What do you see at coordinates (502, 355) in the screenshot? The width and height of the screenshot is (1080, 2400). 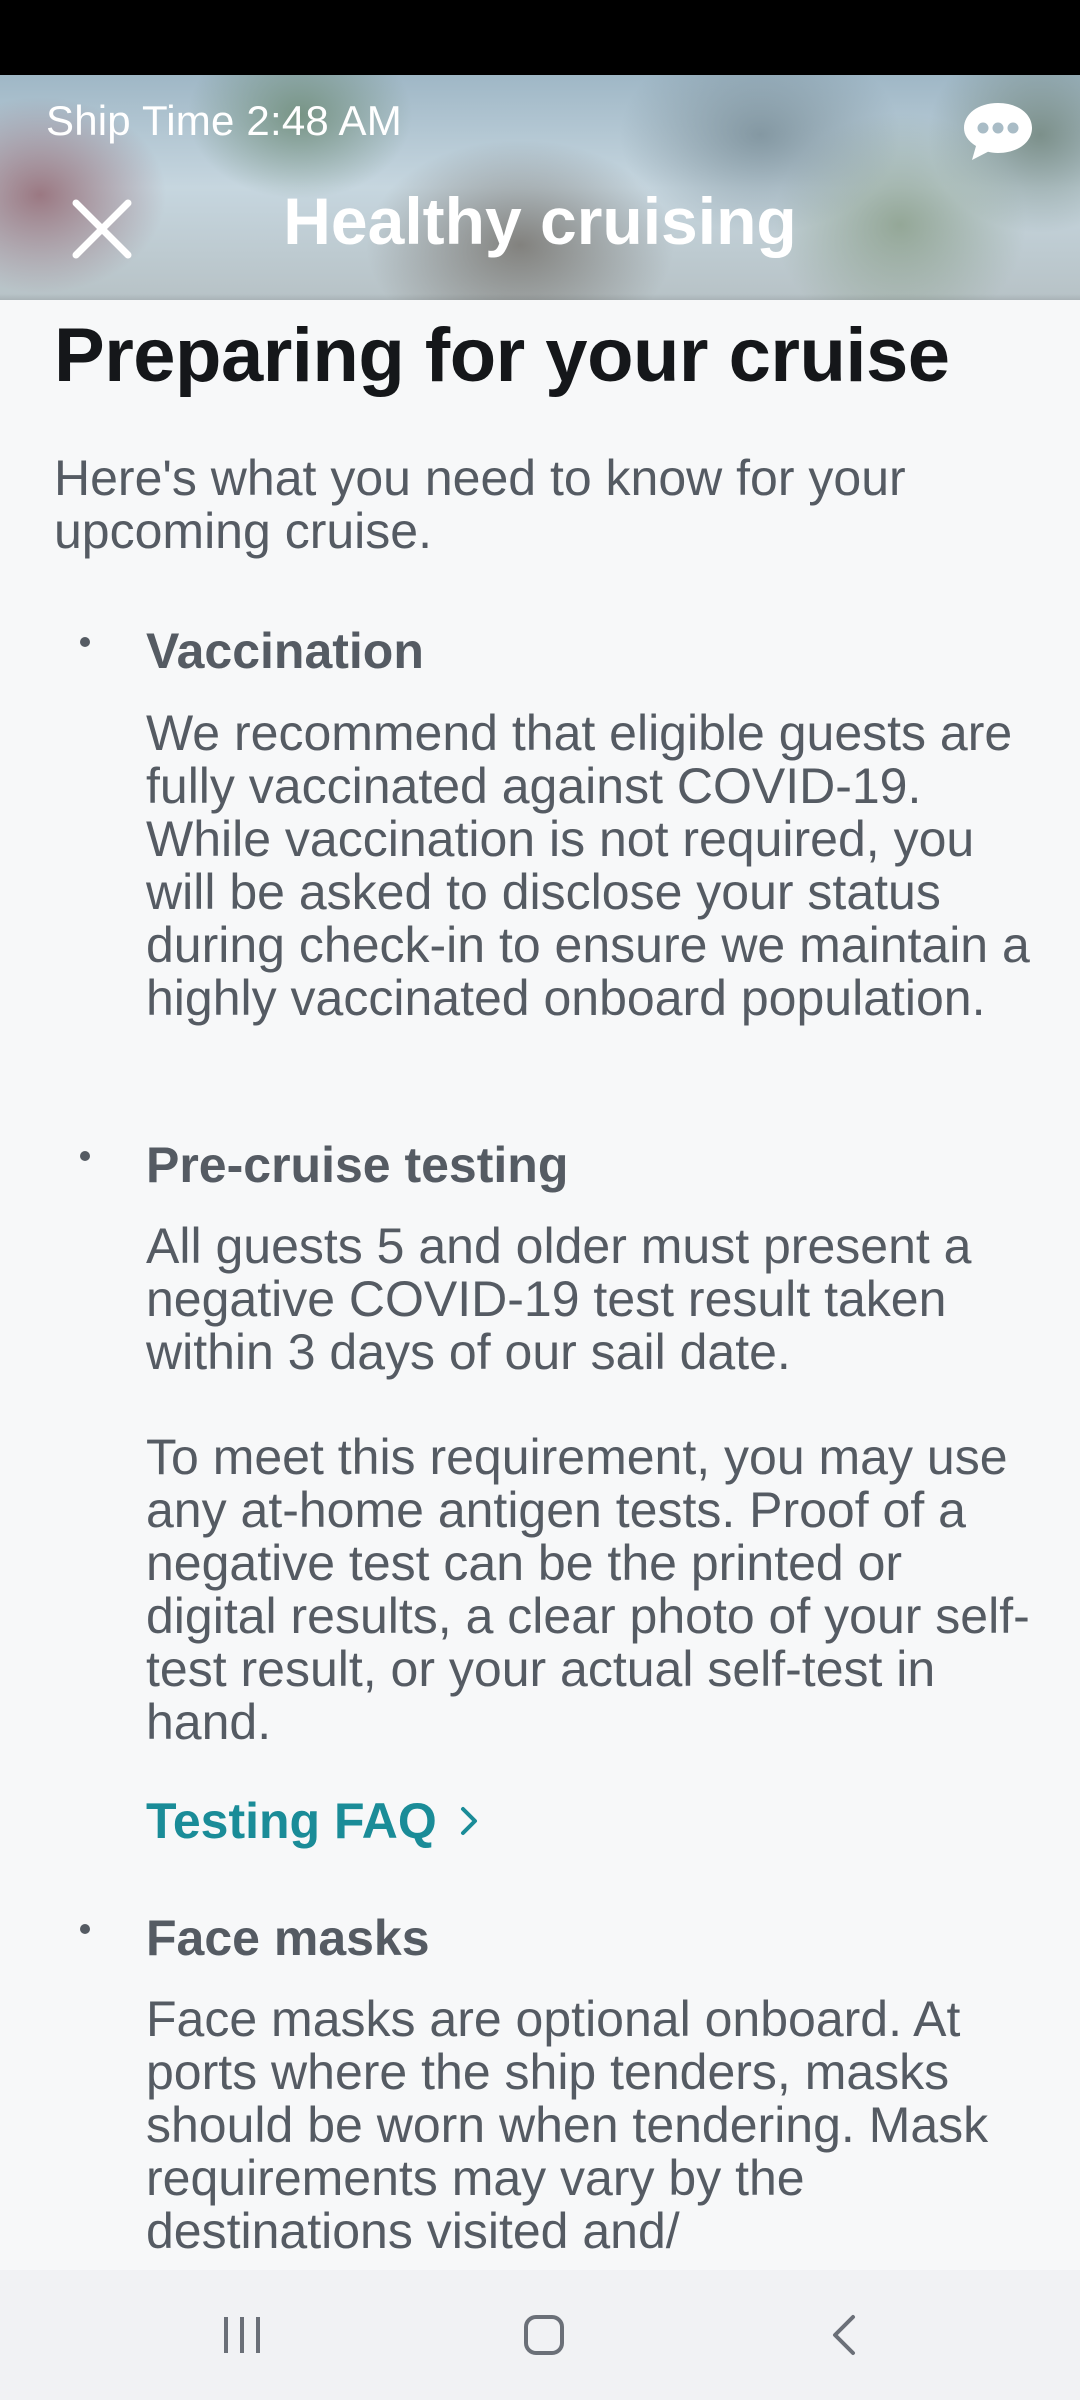 I see `page-title: Preparing for your cruise` at bounding box center [502, 355].